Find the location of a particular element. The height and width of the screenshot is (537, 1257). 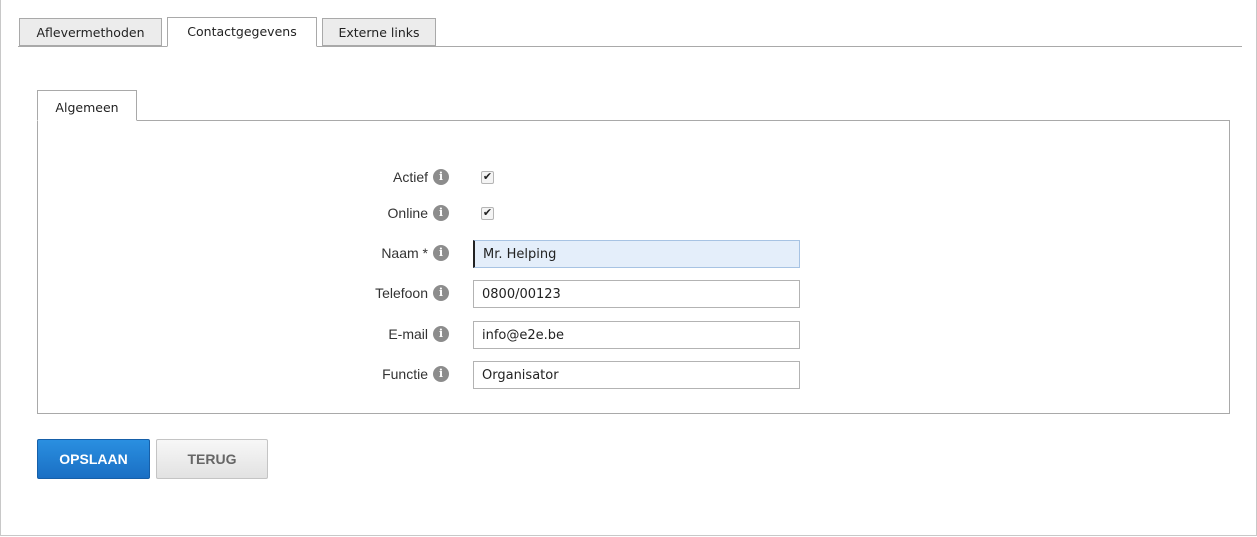

functie-row: Functie i is located at coordinates (628, 375).